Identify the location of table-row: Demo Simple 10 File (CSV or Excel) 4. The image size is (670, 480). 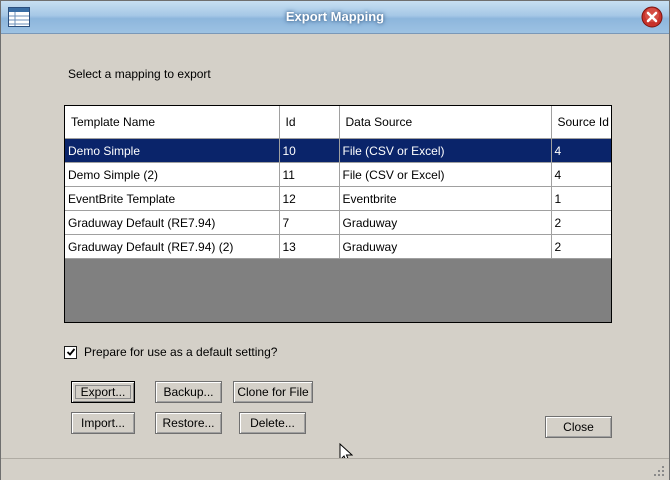
(338, 150).